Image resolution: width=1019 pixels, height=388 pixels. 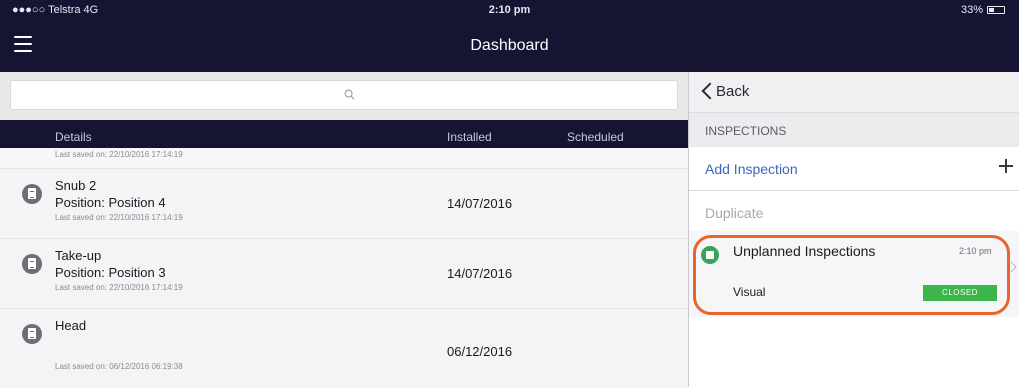 I want to click on last-saved-label: Last saved on: 06/12/2016 06:19:38, so click(x=119, y=366).